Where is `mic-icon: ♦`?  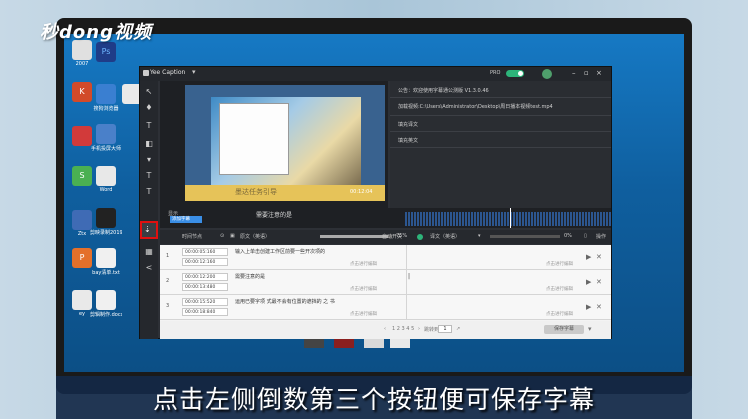
mic-icon: ♦ is located at coordinates (149, 108).